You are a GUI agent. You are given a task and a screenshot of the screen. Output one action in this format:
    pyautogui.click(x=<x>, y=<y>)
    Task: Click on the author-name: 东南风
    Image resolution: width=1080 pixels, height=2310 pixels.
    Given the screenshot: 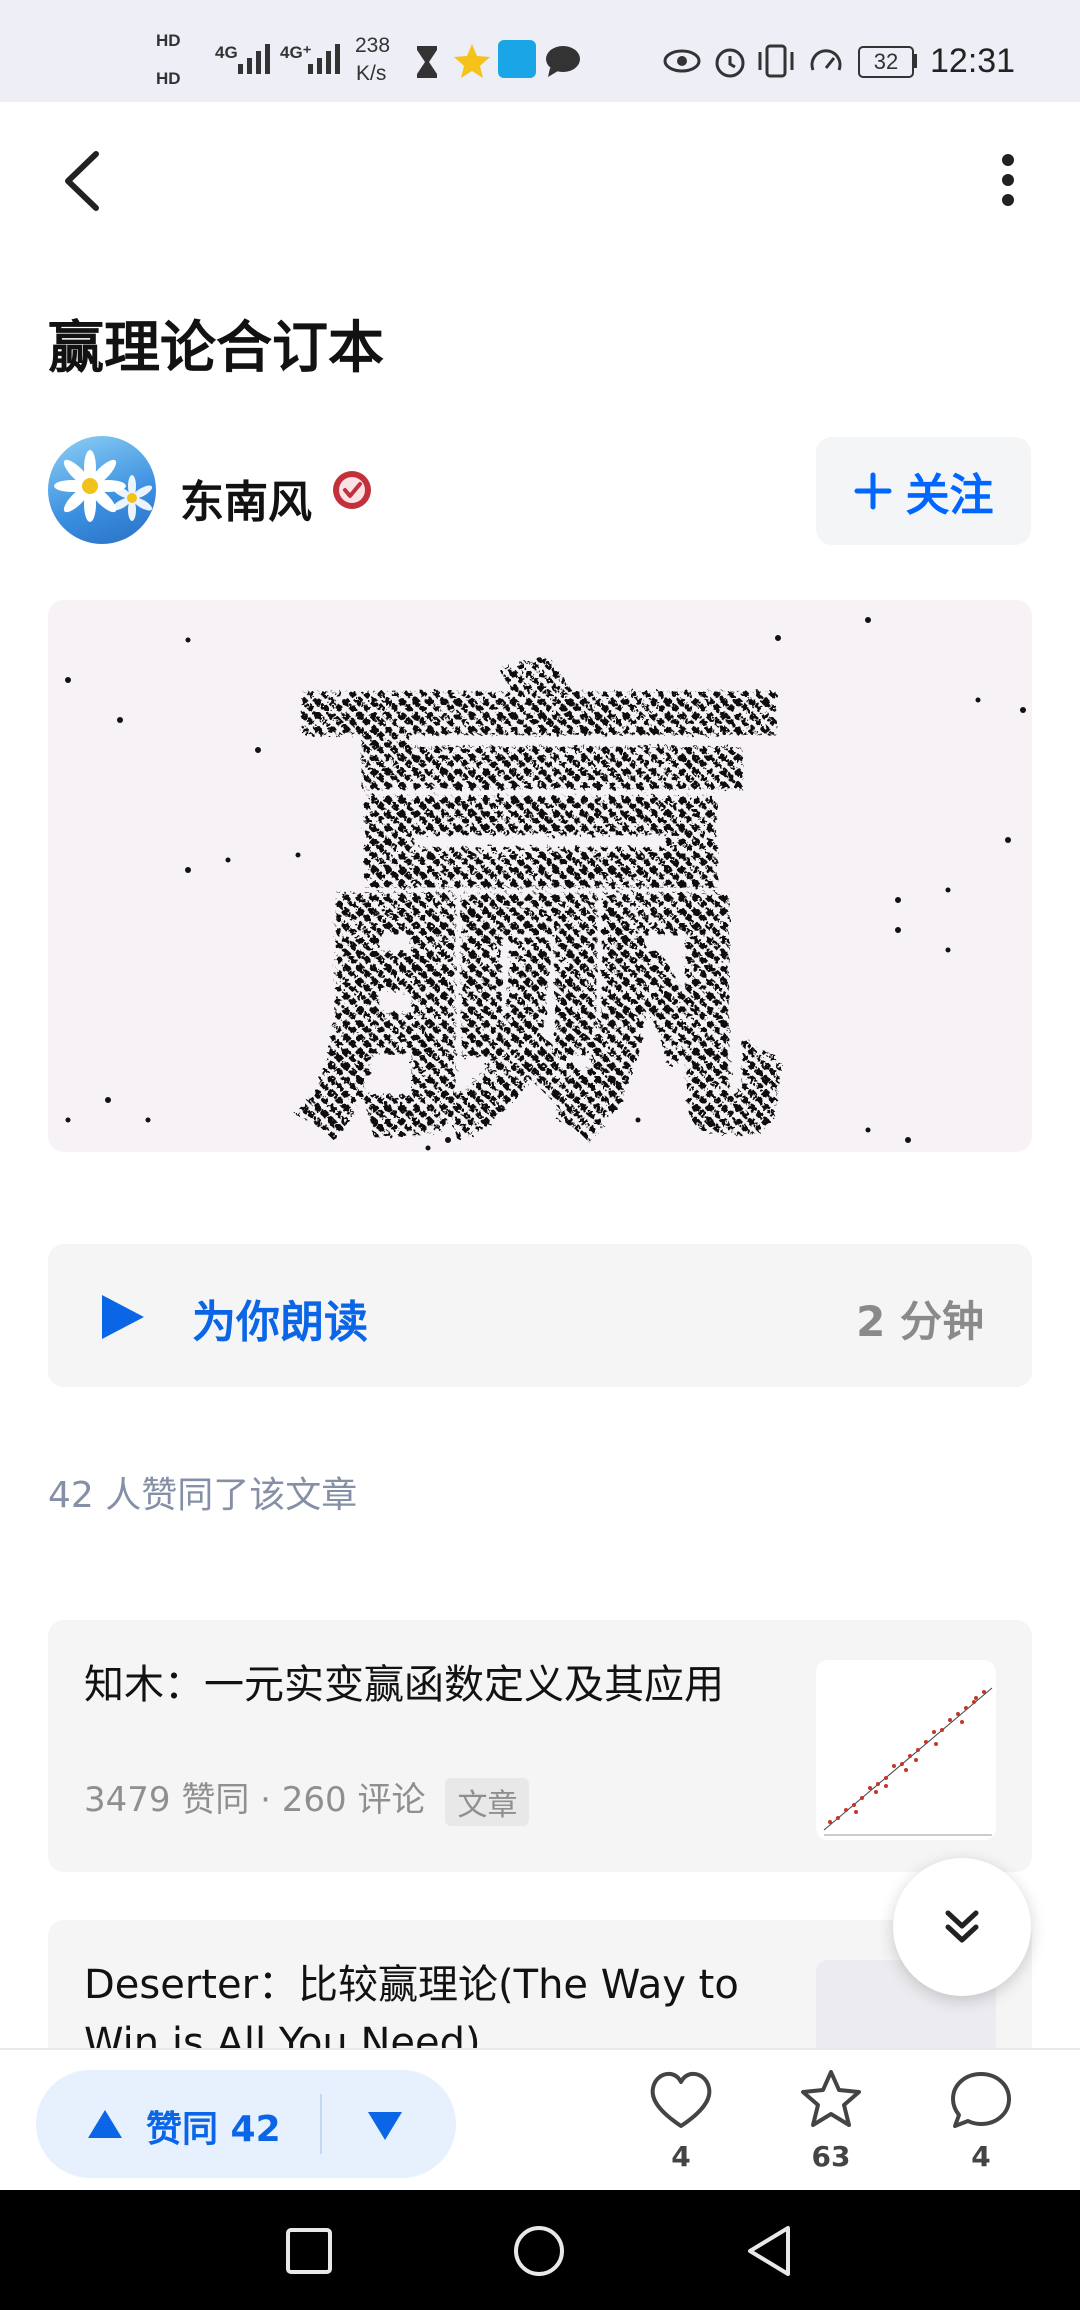 What is the action you would take?
    pyautogui.click(x=246, y=498)
    